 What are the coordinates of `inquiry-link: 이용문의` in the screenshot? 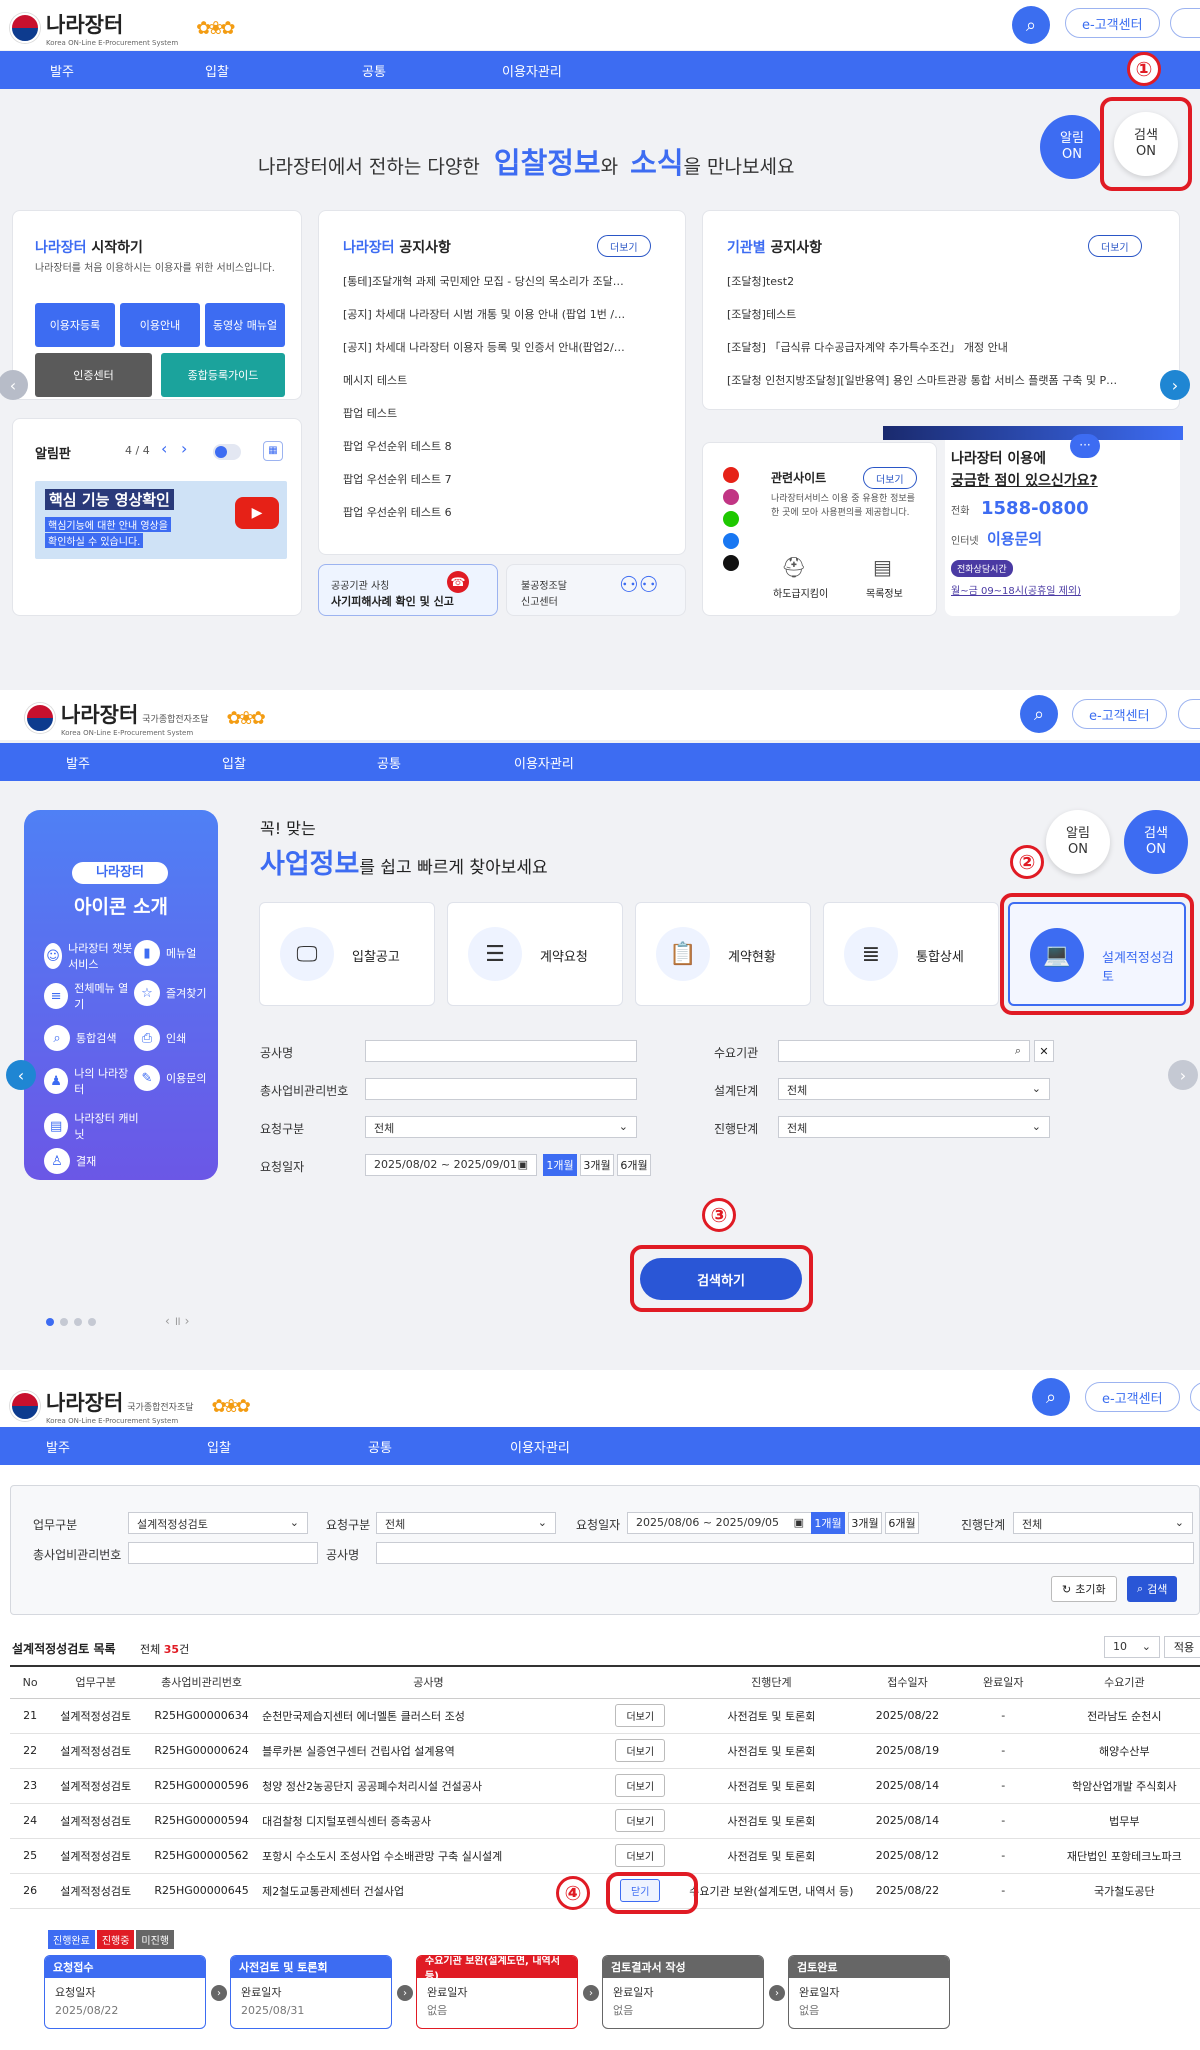 It's located at (1014, 538).